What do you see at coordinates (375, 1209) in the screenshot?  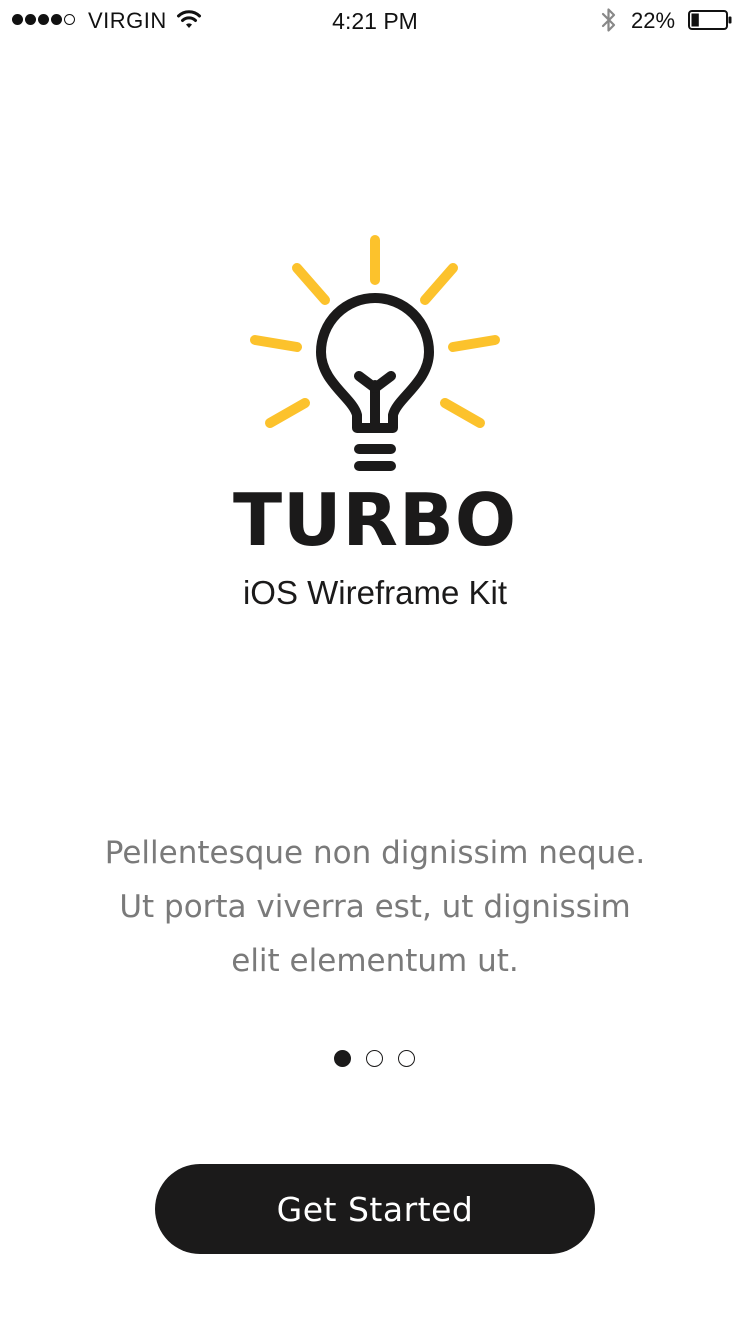 I see `get-started-button: Get Started` at bounding box center [375, 1209].